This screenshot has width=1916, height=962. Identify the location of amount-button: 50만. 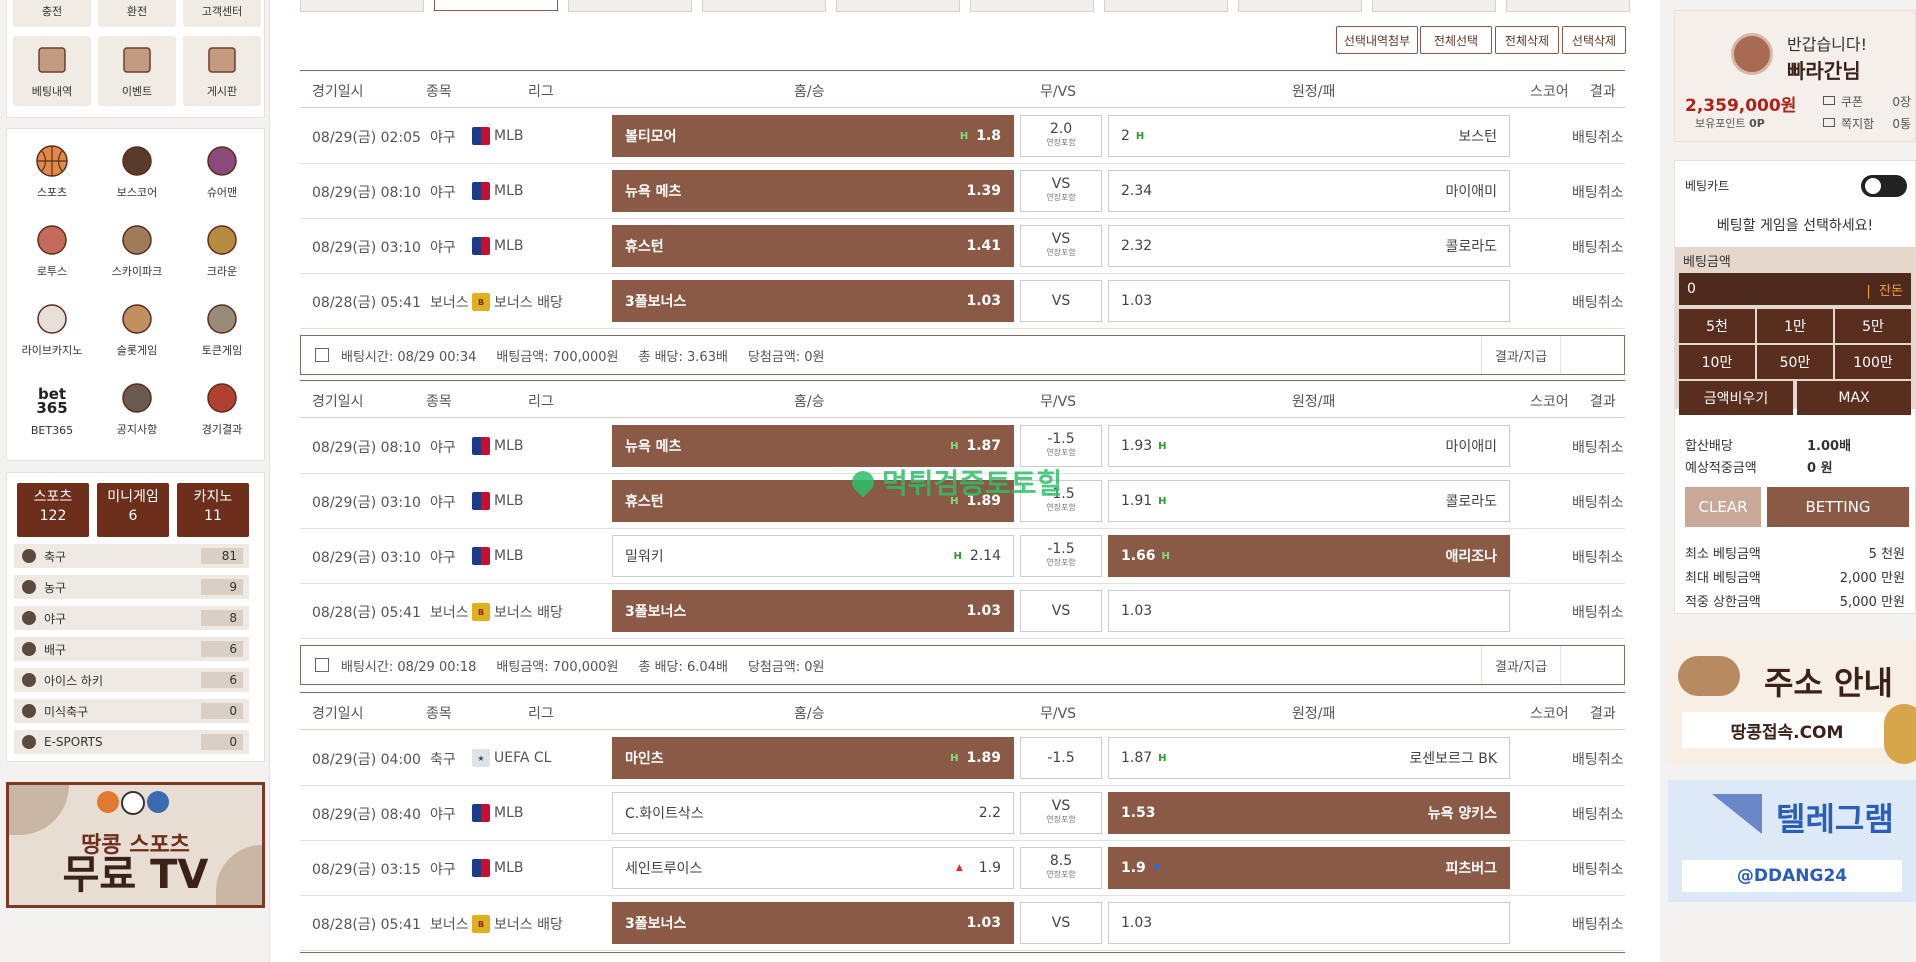
(1795, 362).